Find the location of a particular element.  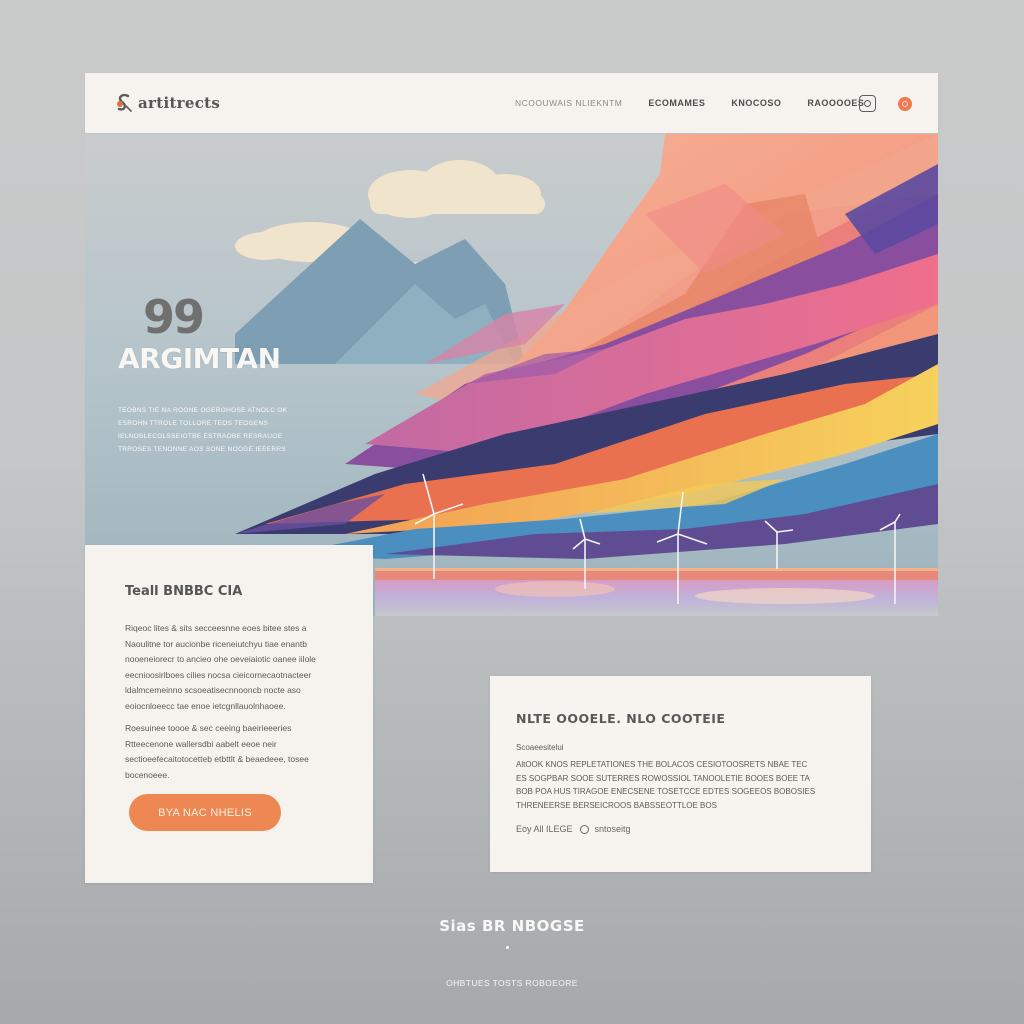

info-card-title: NLTE OOOELE. NLO COOTEIE is located at coordinates (621, 718).